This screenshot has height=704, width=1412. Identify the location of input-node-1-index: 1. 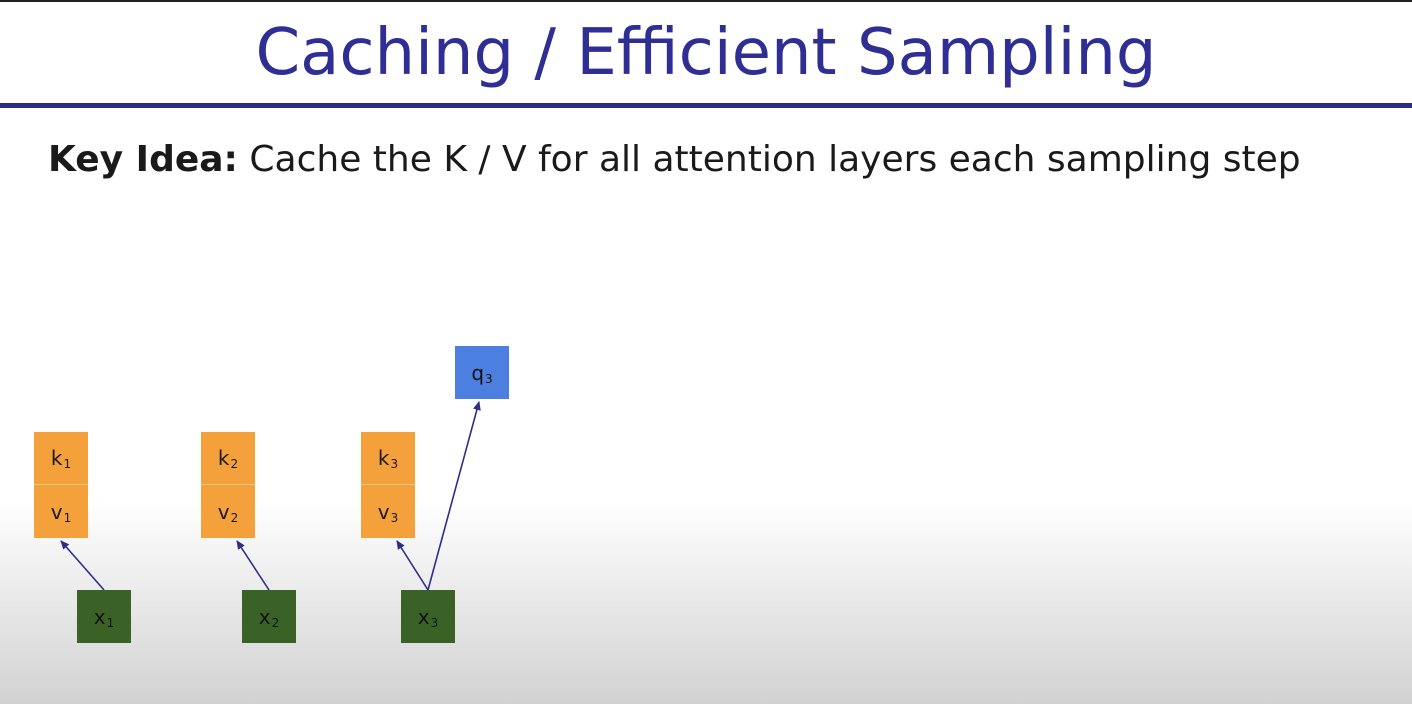
(110, 622).